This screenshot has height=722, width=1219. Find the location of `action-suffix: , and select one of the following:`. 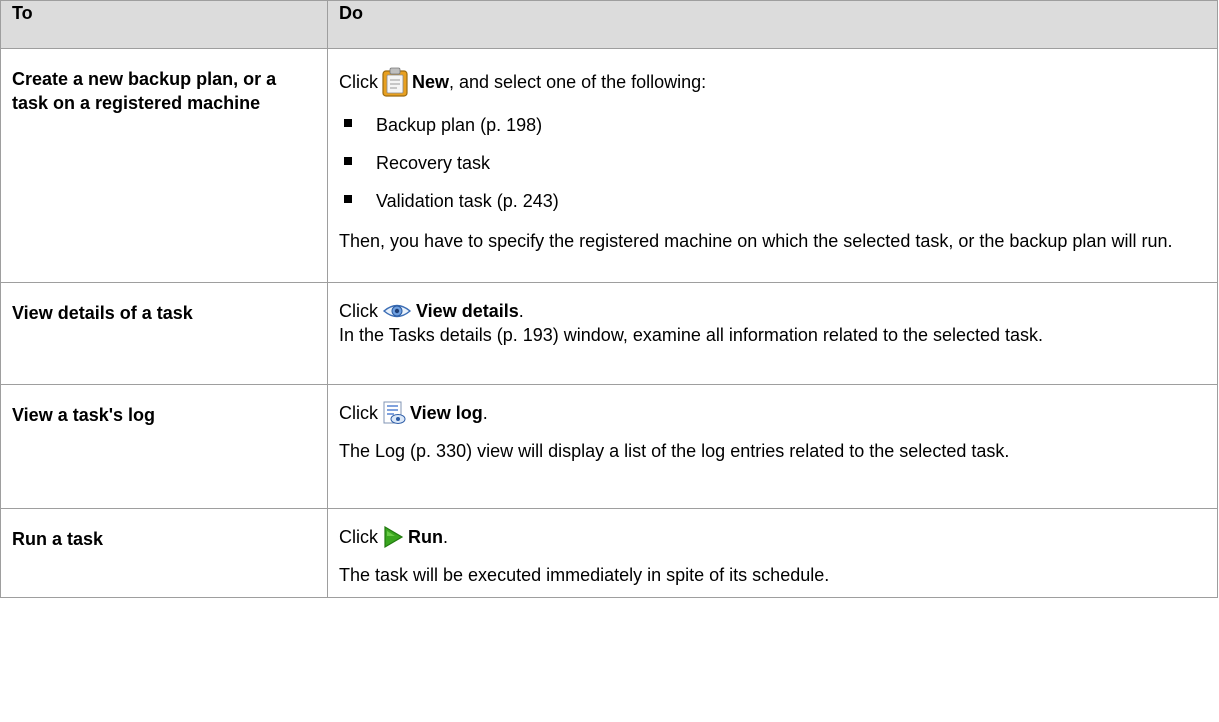

action-suffix: , and select one of the following: is located at coordinates (578, 82).